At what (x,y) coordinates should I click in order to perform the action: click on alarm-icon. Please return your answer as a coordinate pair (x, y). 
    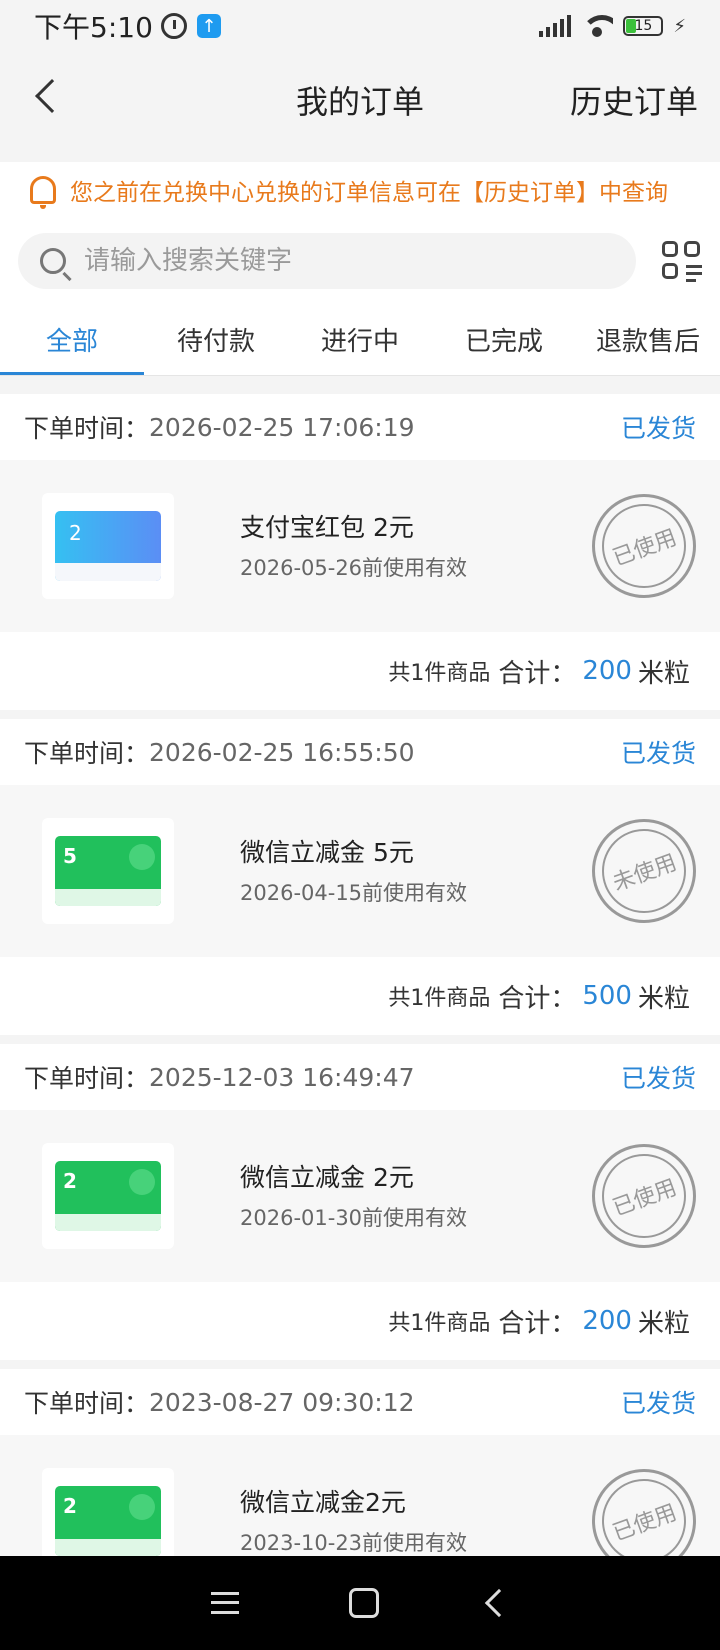
    Looking at the image, I should click on (173, 26).